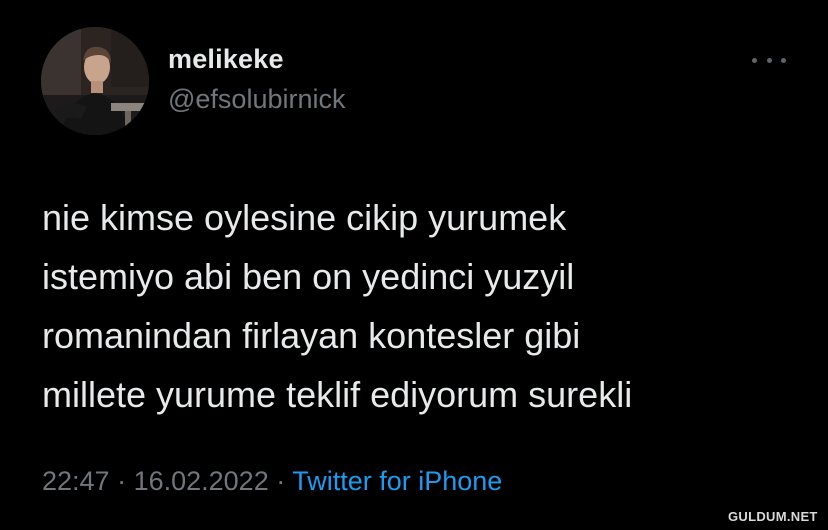 The image size is (828, 530). Describe the element at coordinates (304, 217) in the screenshot. I see `tweet-text-line: nie kimse oylesine cikip yurumek` at that location.